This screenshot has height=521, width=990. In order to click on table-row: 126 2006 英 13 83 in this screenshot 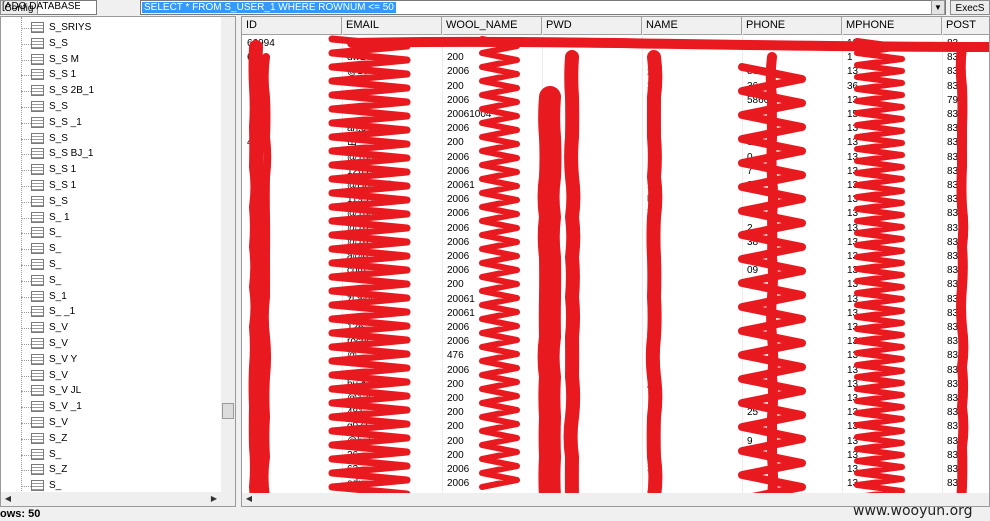, I will do `click(616, 328)`.